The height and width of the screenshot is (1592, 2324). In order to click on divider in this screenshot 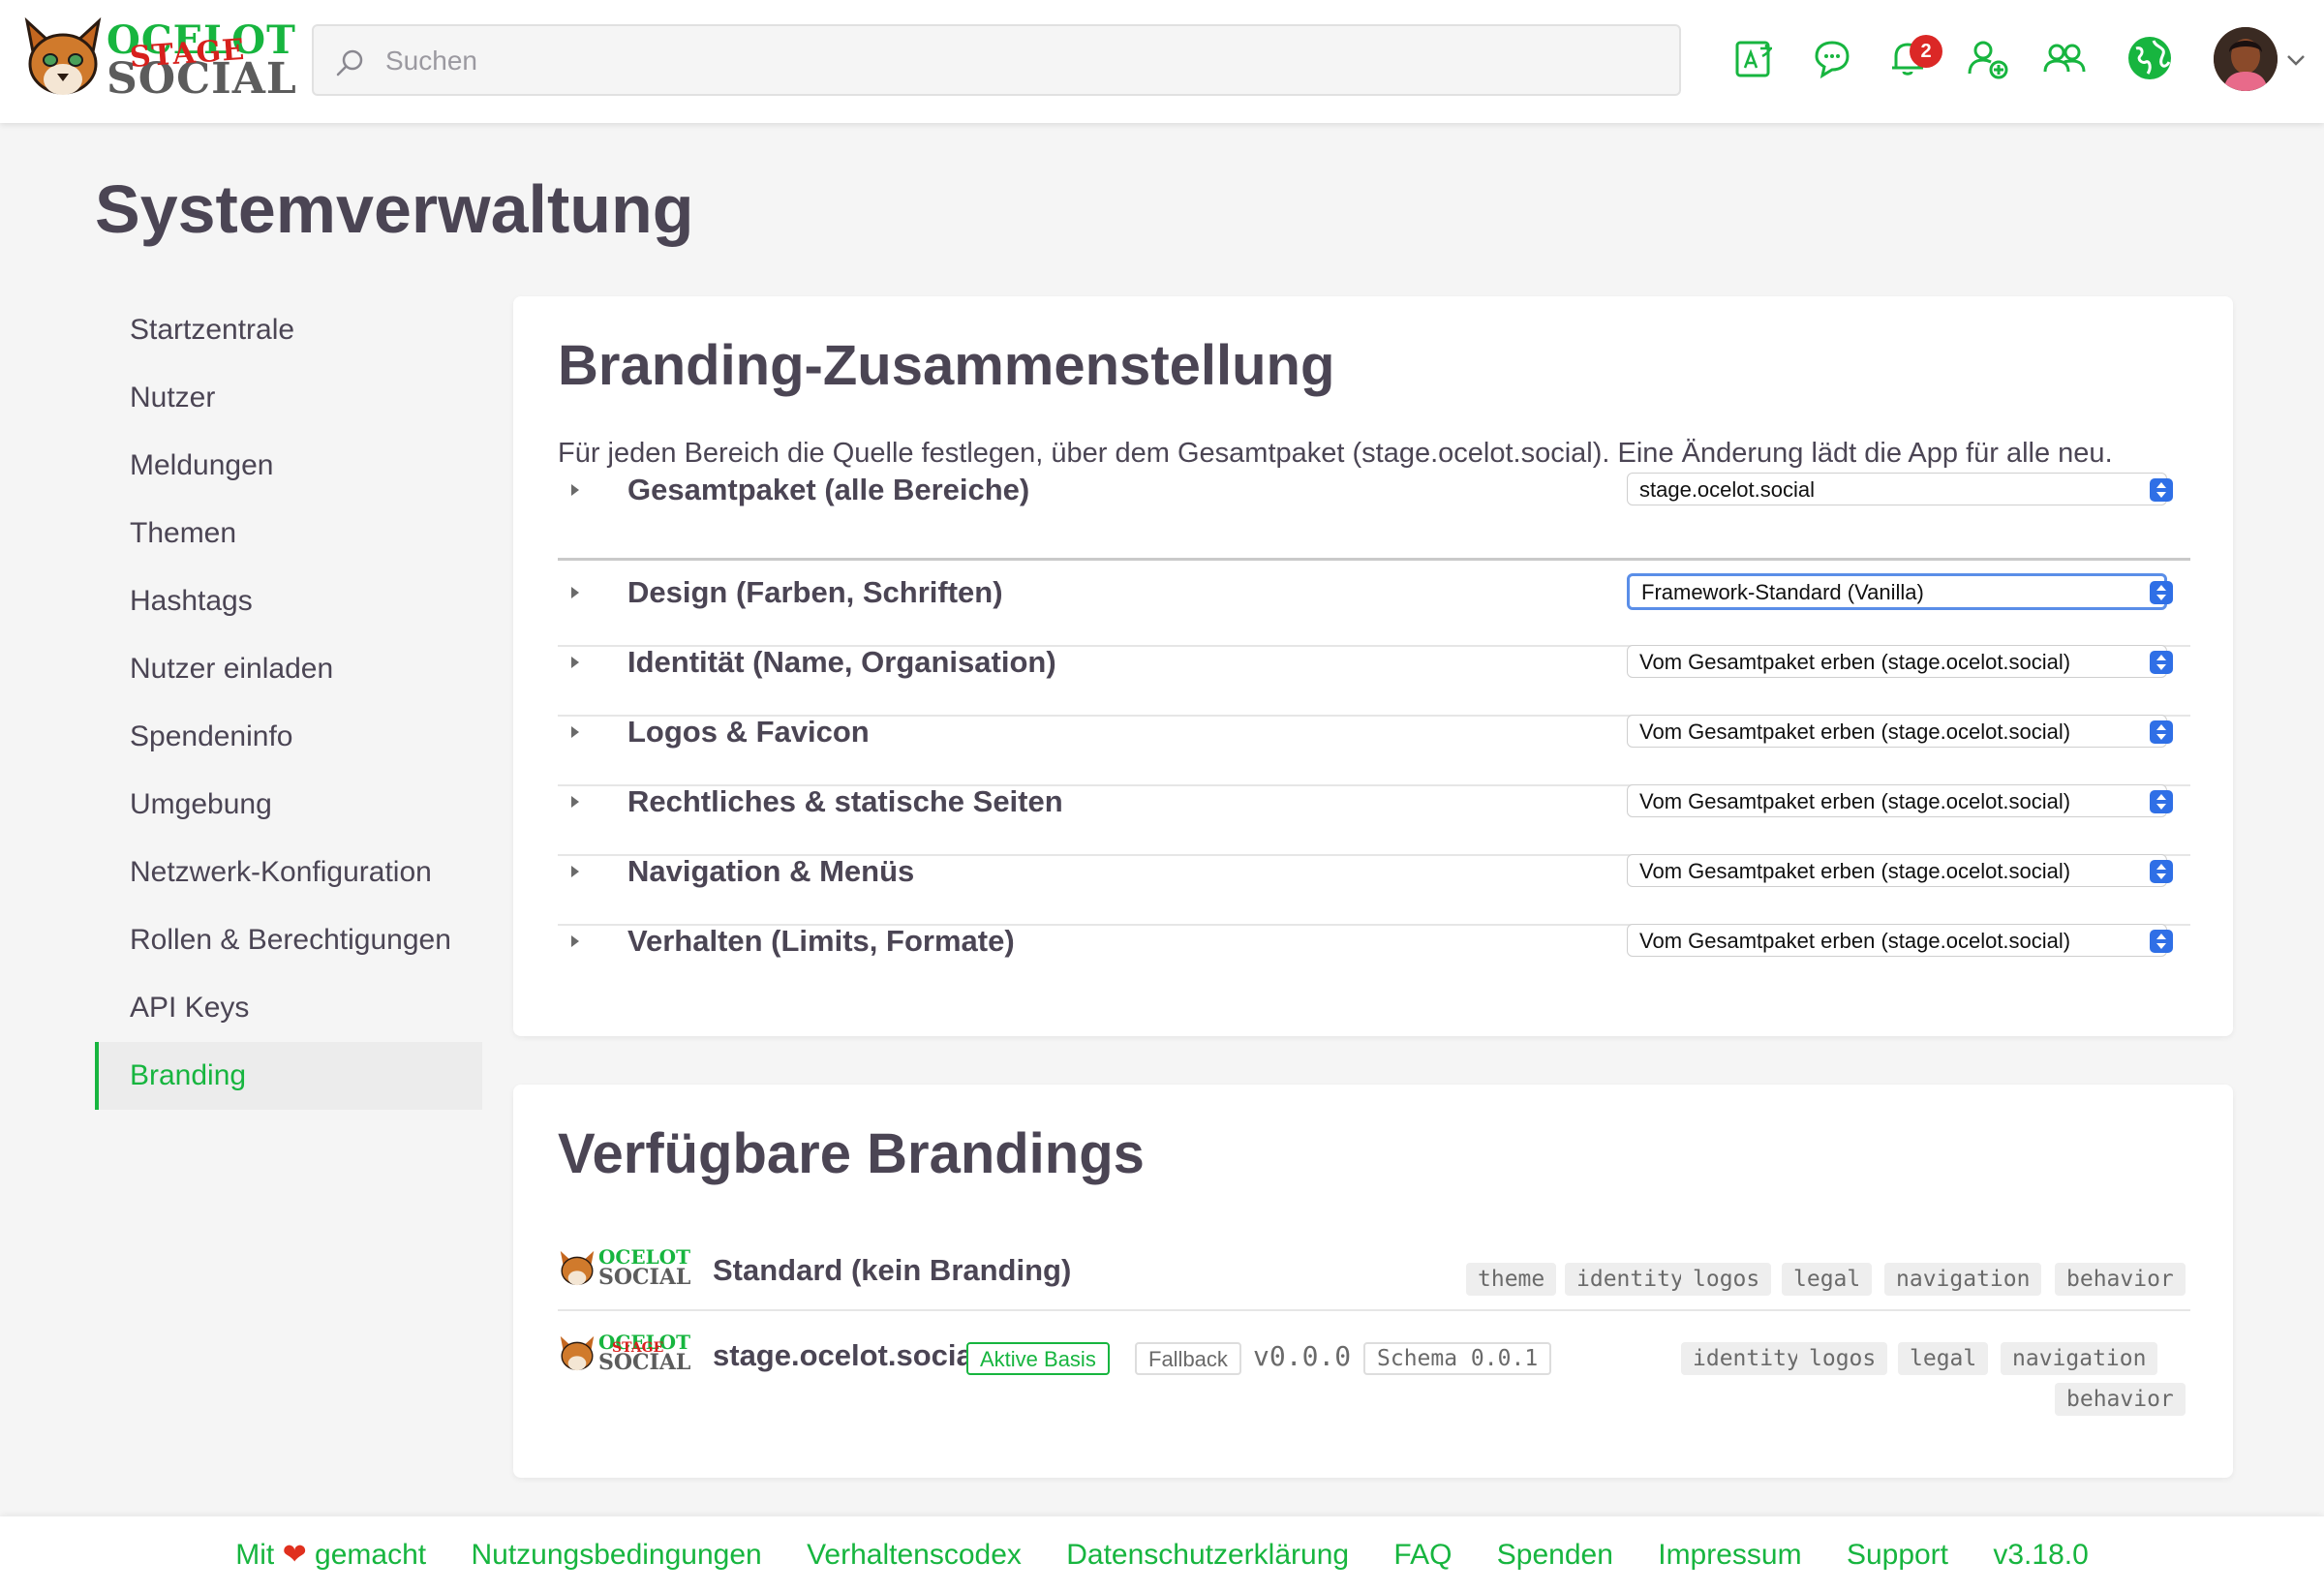, I will do `click(1374, 1310)`.